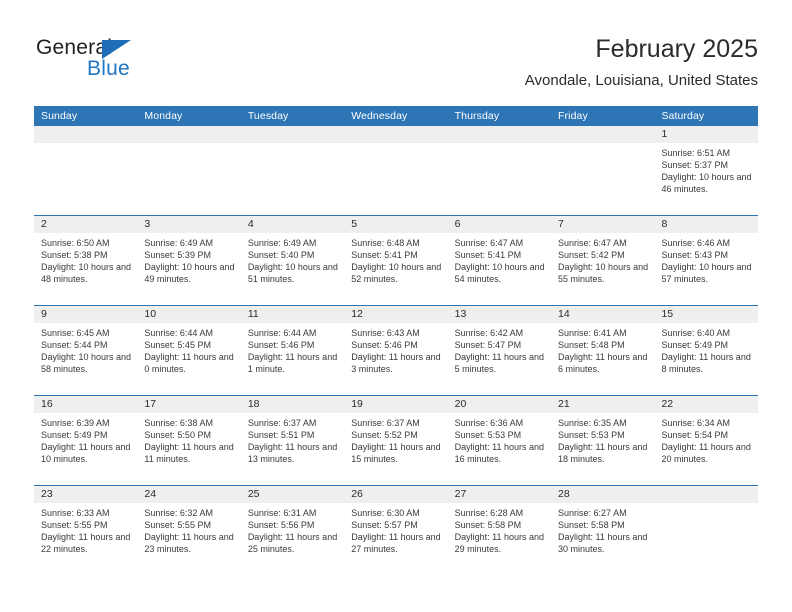 The width and height of the screenshot is (792, 612). Describe the element at coordinates (695, 153) in the screenshot. I see `sunrise-text: Sunrise: 6:51 AM` at that location.